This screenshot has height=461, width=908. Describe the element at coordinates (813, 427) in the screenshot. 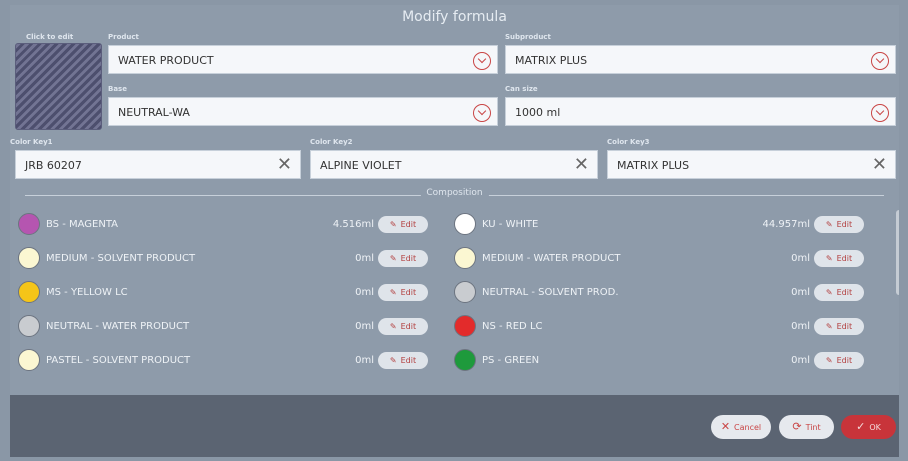

I see `tint-label: Tint` at that location.